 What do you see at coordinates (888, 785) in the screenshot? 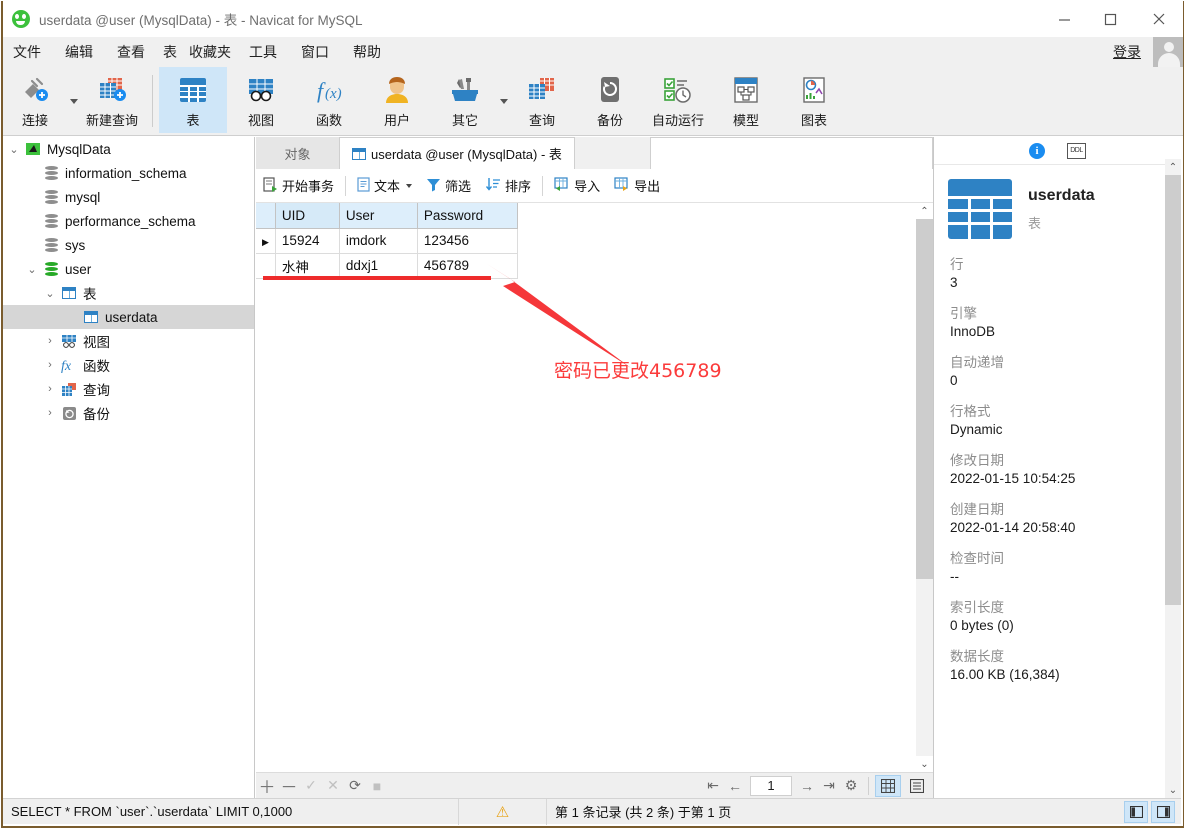
I see `grid-view-icon` at bounding box center [888, 785].